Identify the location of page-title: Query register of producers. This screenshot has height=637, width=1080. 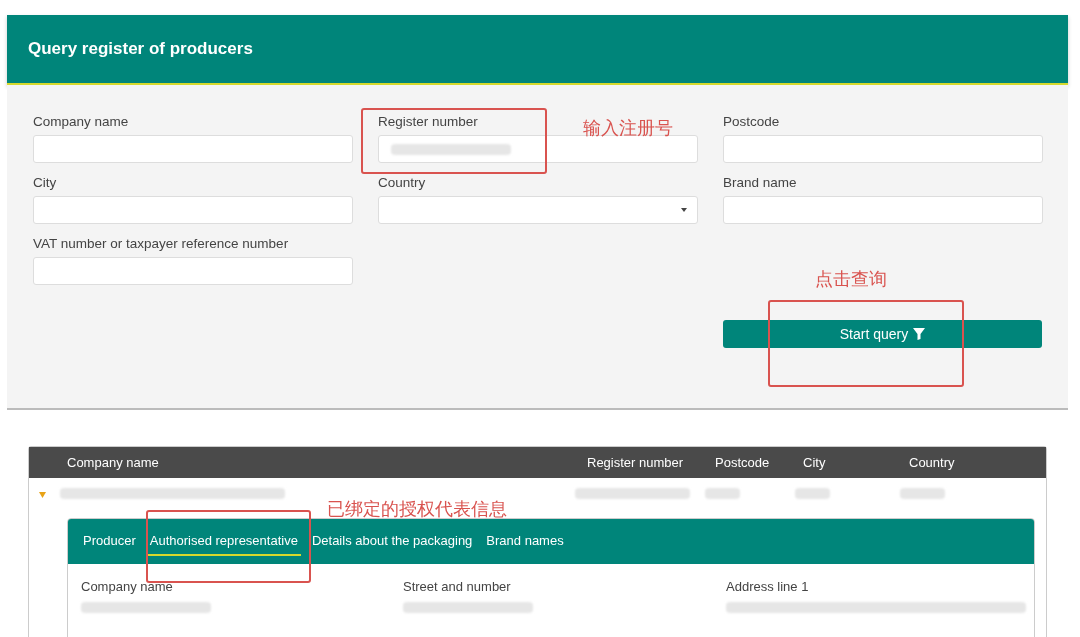
(140, 49).